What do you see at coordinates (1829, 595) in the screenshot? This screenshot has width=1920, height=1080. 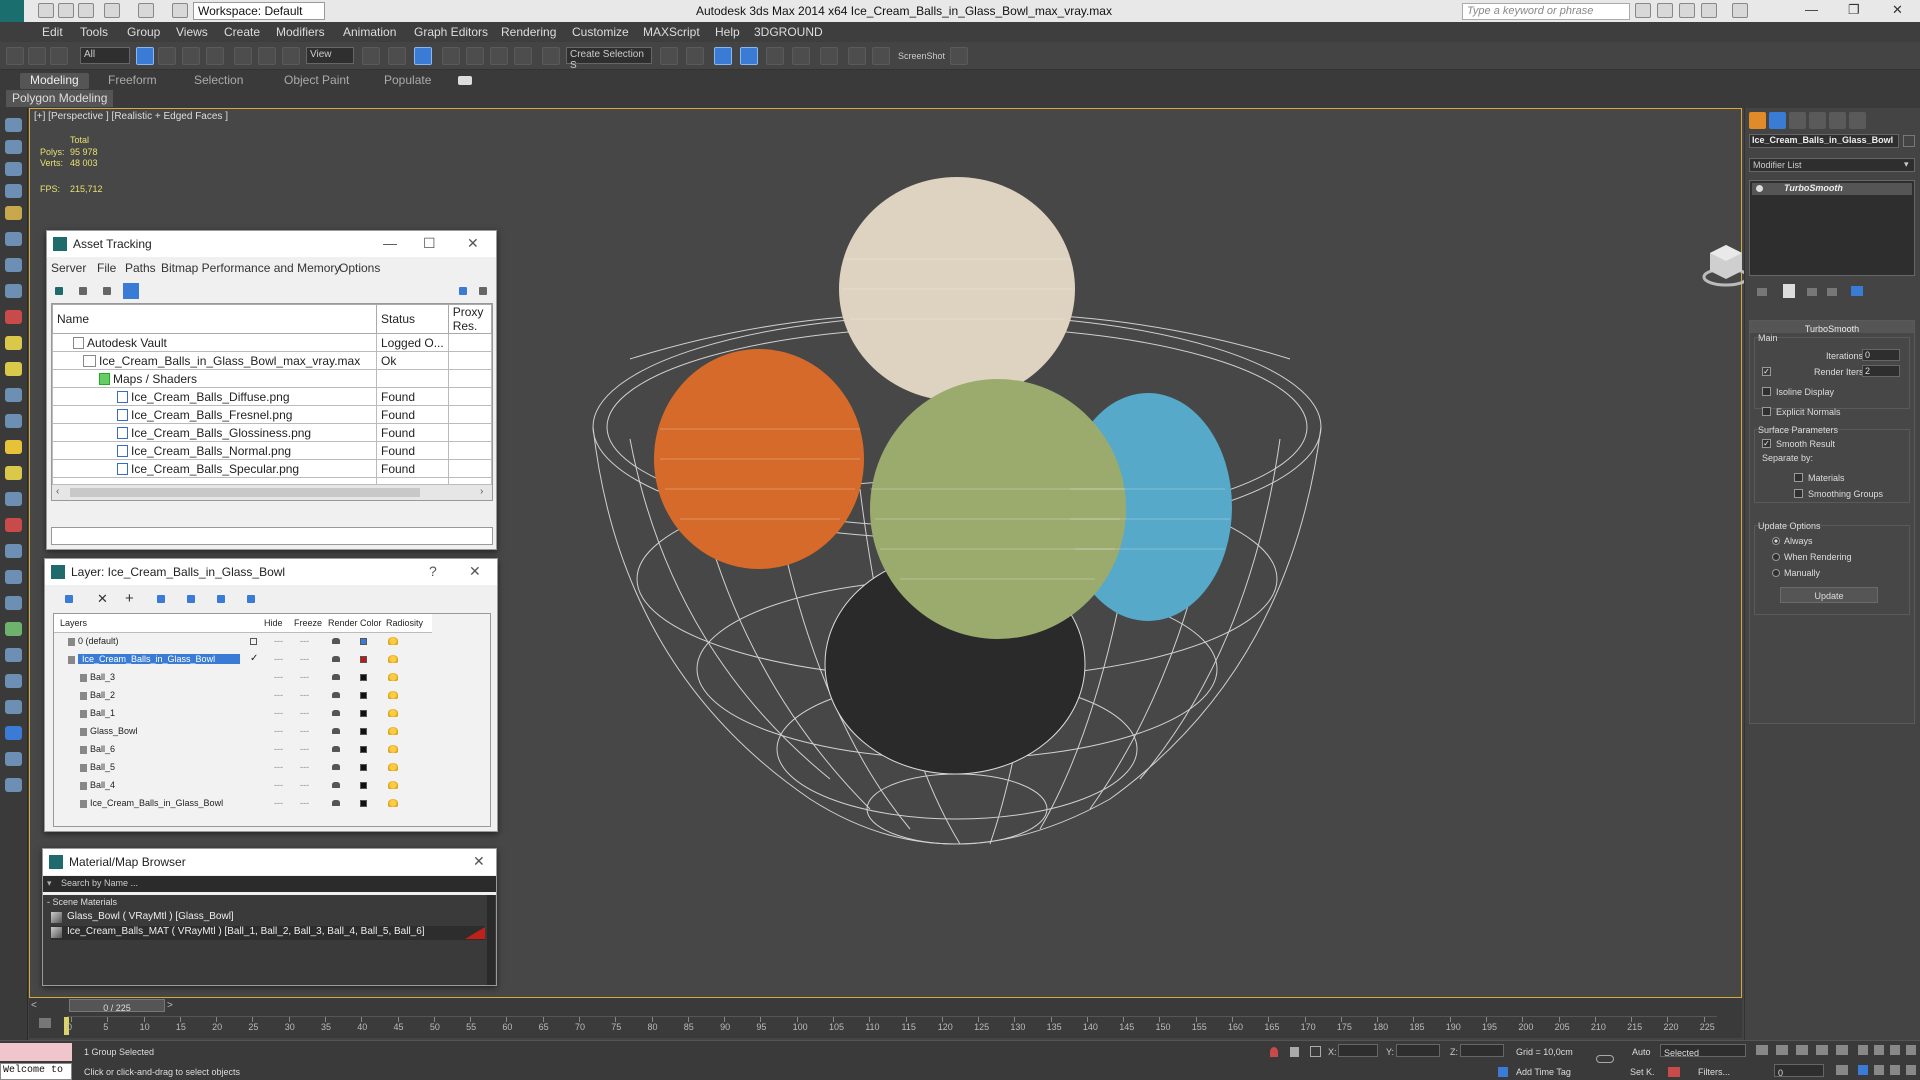 I see `update-button: Update` at bounding box center [1829, 595].